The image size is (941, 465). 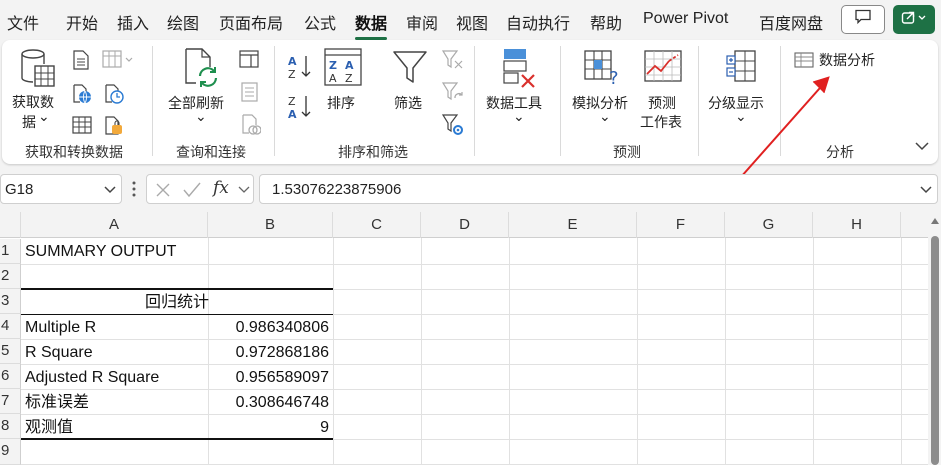 What do you see at coordinates (791, 22) in the screenshot?
I see `tab-baidu-netdisk: 百度网盘` at bounding box center [791, 22].